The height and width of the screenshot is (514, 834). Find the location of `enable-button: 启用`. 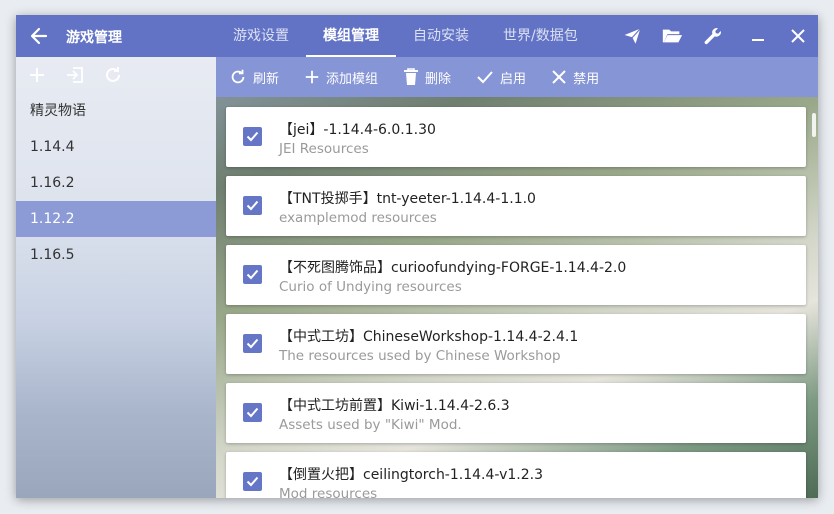

enable-button: 启用 is located at coordinates (500, 77).